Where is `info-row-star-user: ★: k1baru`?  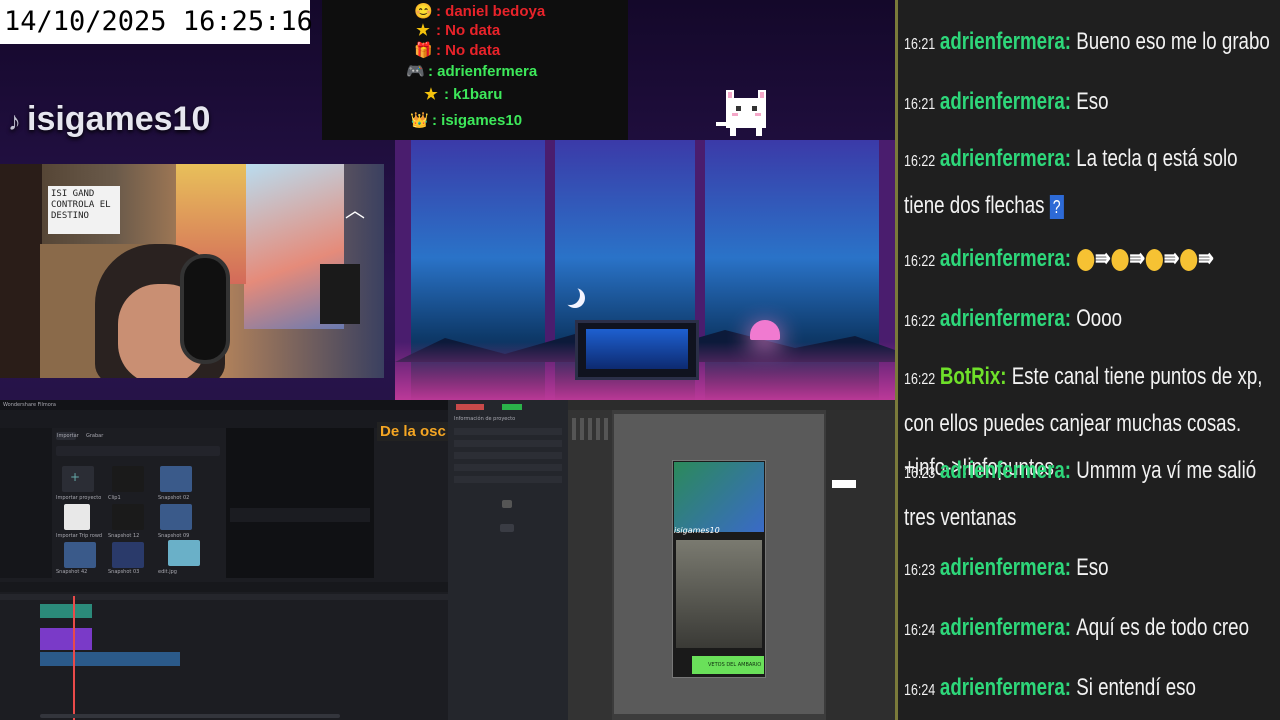 info-row-star-user: ★: k1baru is located at coordinates (462, 94).